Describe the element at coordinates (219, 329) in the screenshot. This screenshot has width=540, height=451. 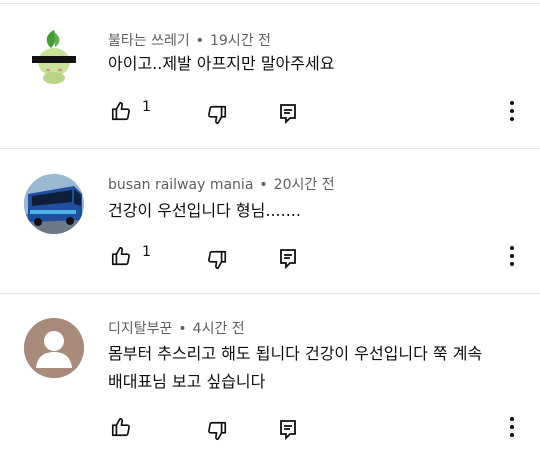
I see `timestamp: 4시간 전` at that location.